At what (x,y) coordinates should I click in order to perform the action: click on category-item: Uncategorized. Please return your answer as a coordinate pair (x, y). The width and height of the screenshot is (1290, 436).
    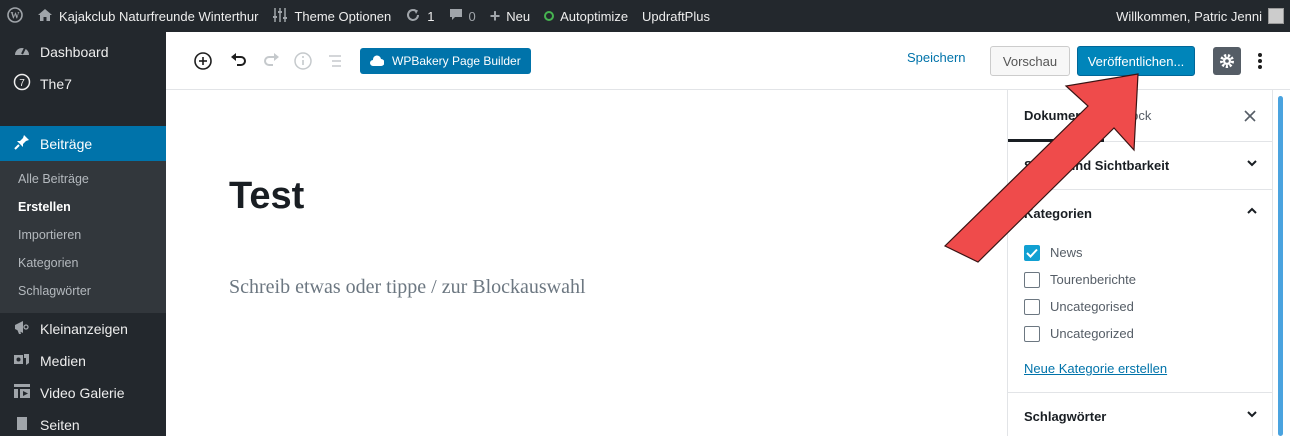
    Looking at the image, I should click on (1140, 333).